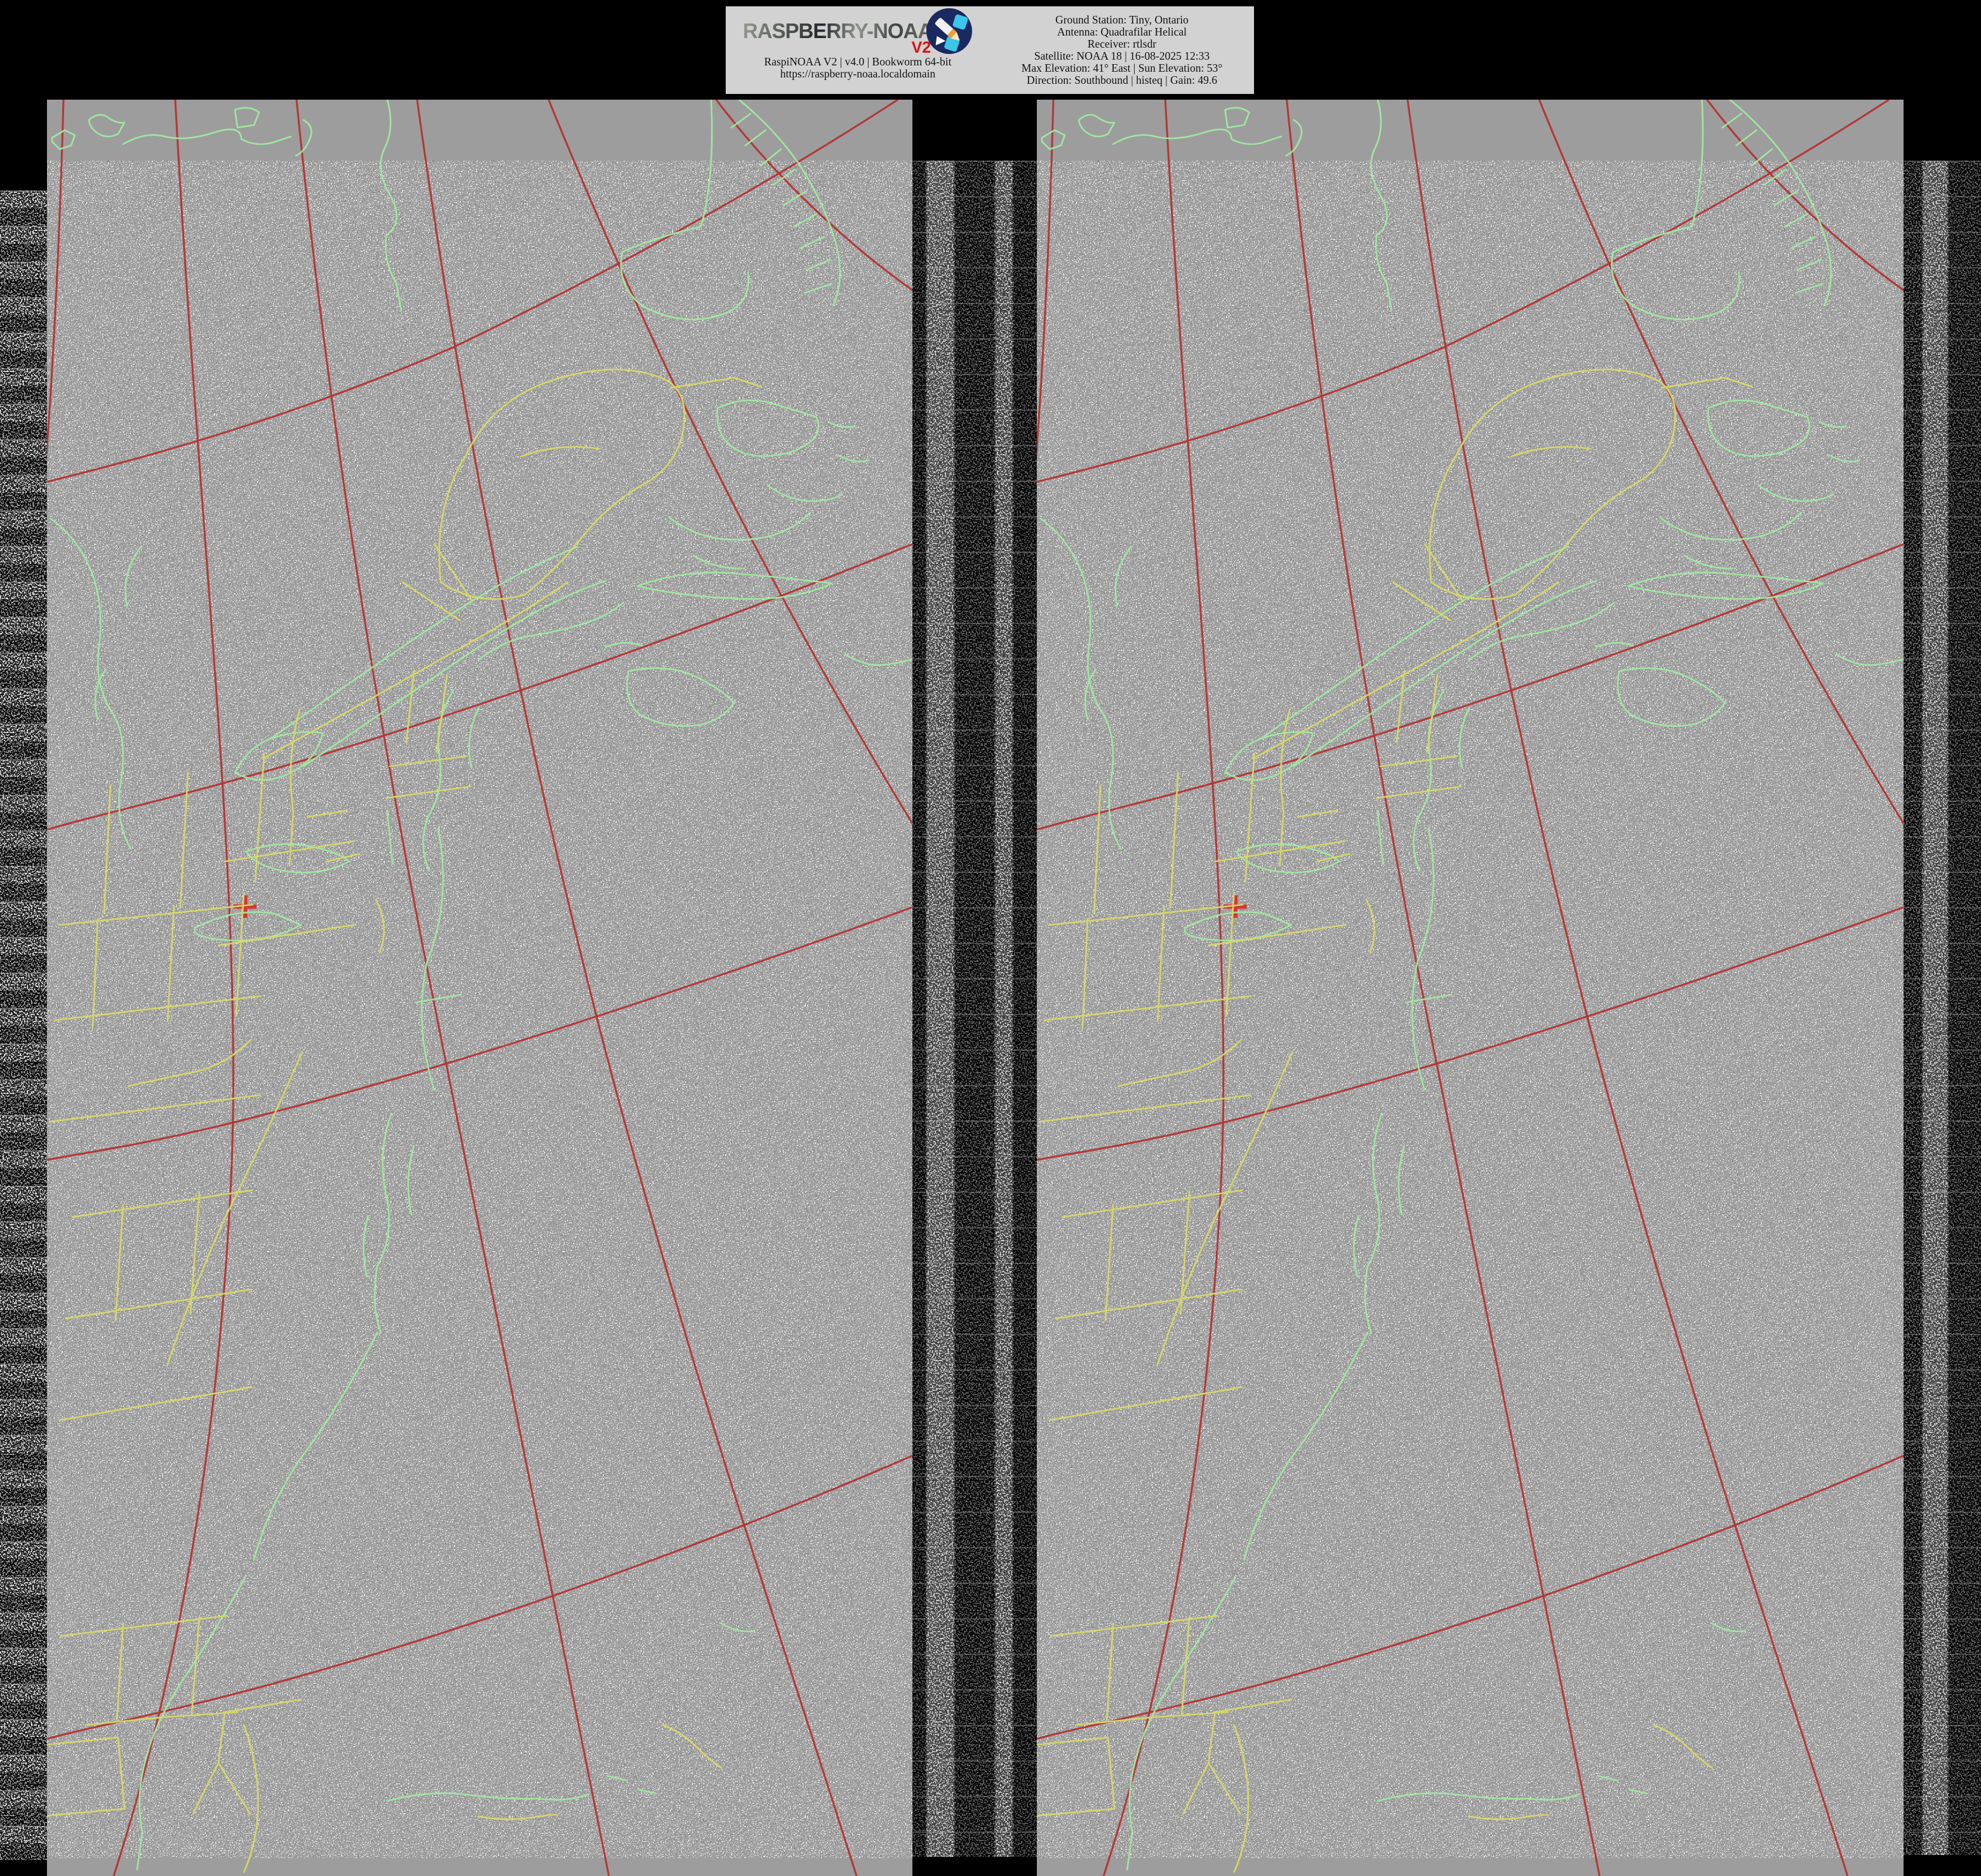 The width and height of the screenshot is (1981, 1876). I want to click on software-version-line: RaspiNOAA V2 | v4.0 | Bookworm 64-bit, so click(858, 61).